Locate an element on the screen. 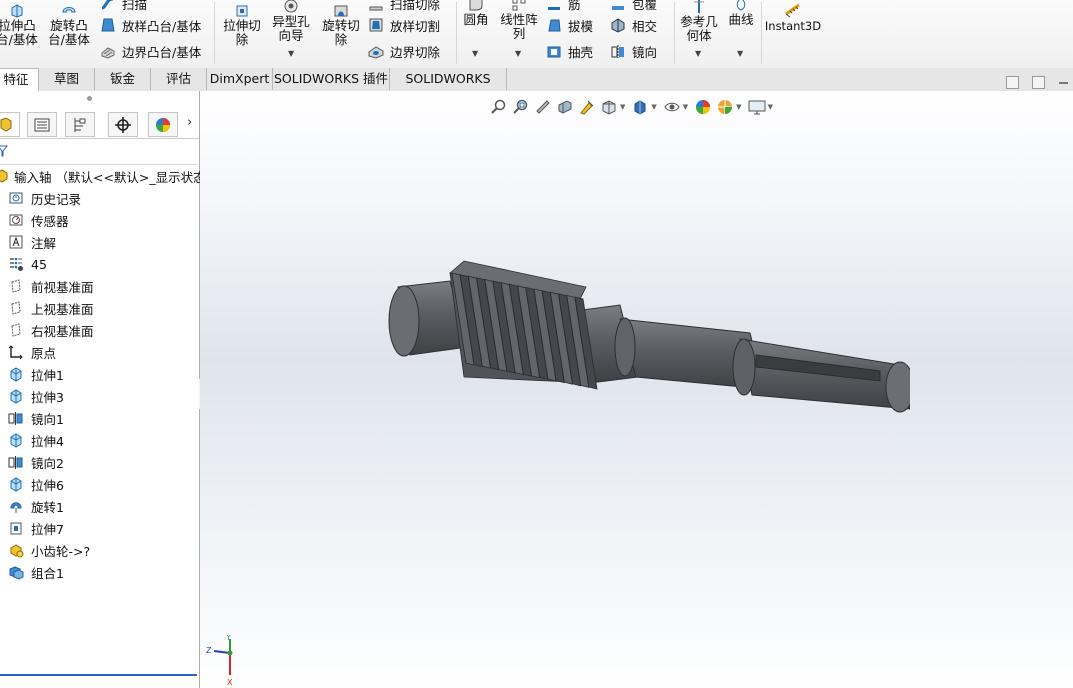 This screenshot has height=688, width=1073. display-style-dropdown: ▼ is located at coordinates (653, 107).